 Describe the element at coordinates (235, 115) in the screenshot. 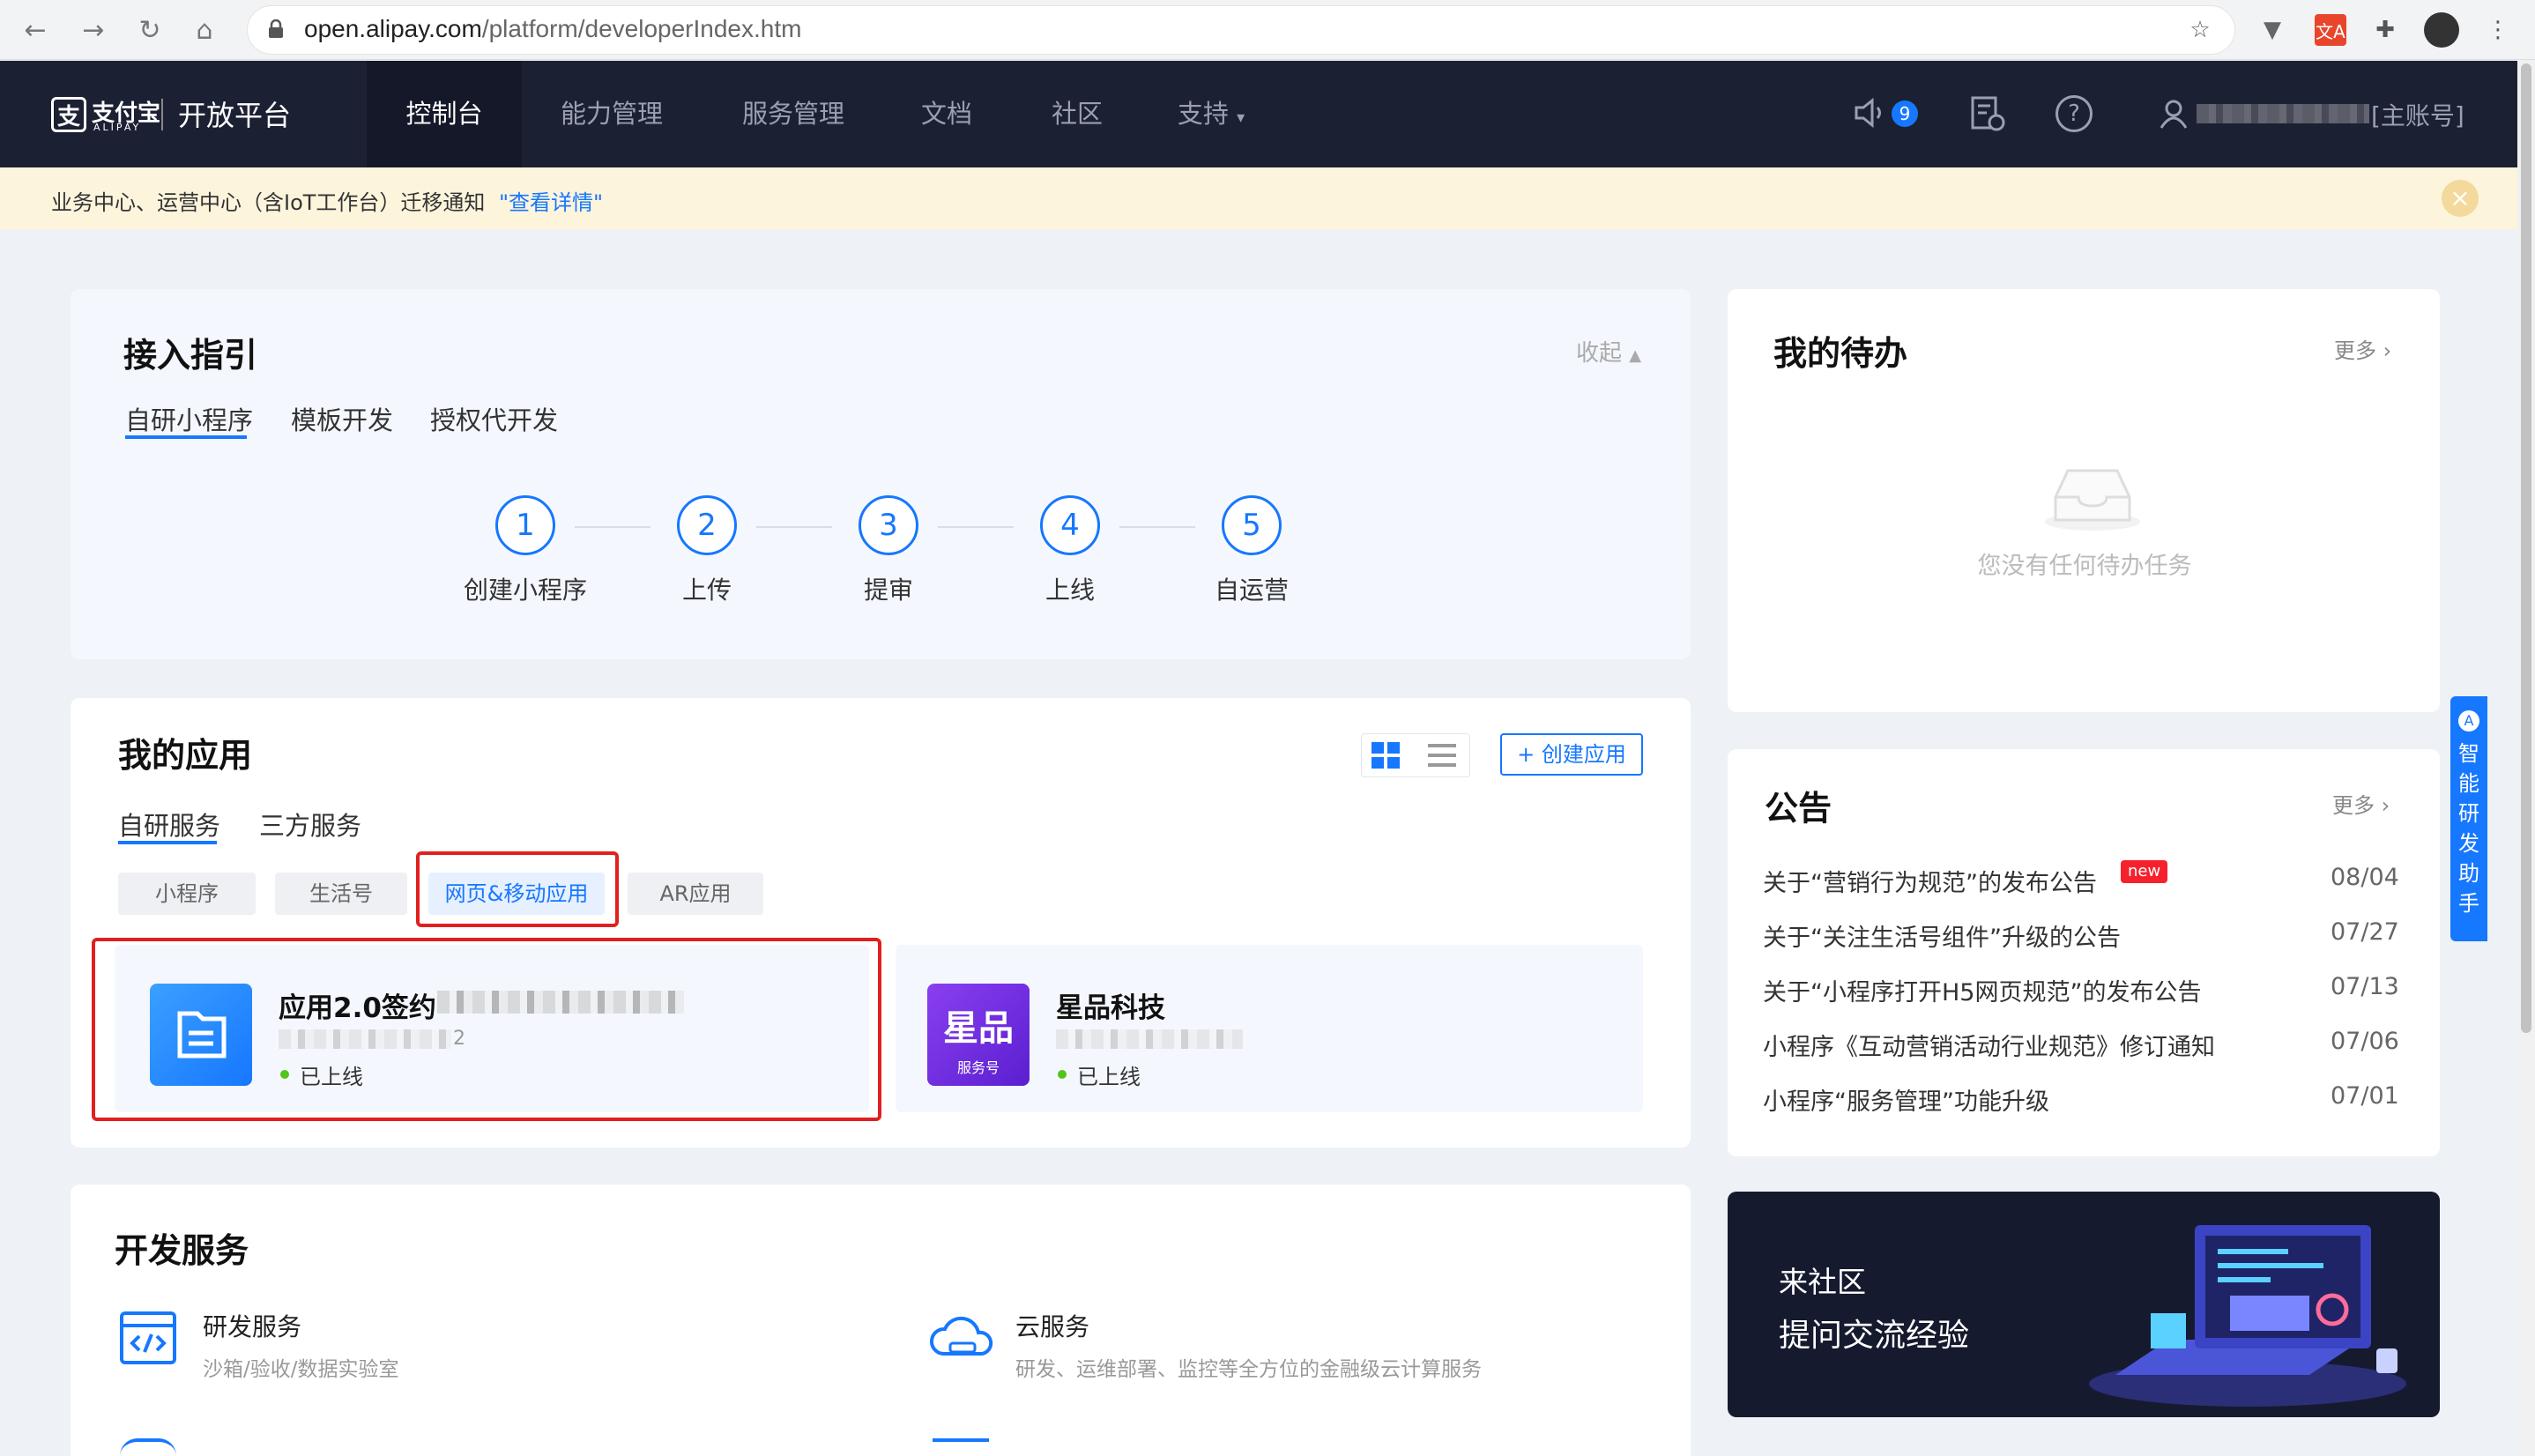

I see `platform-title: 开放平台` at that location.